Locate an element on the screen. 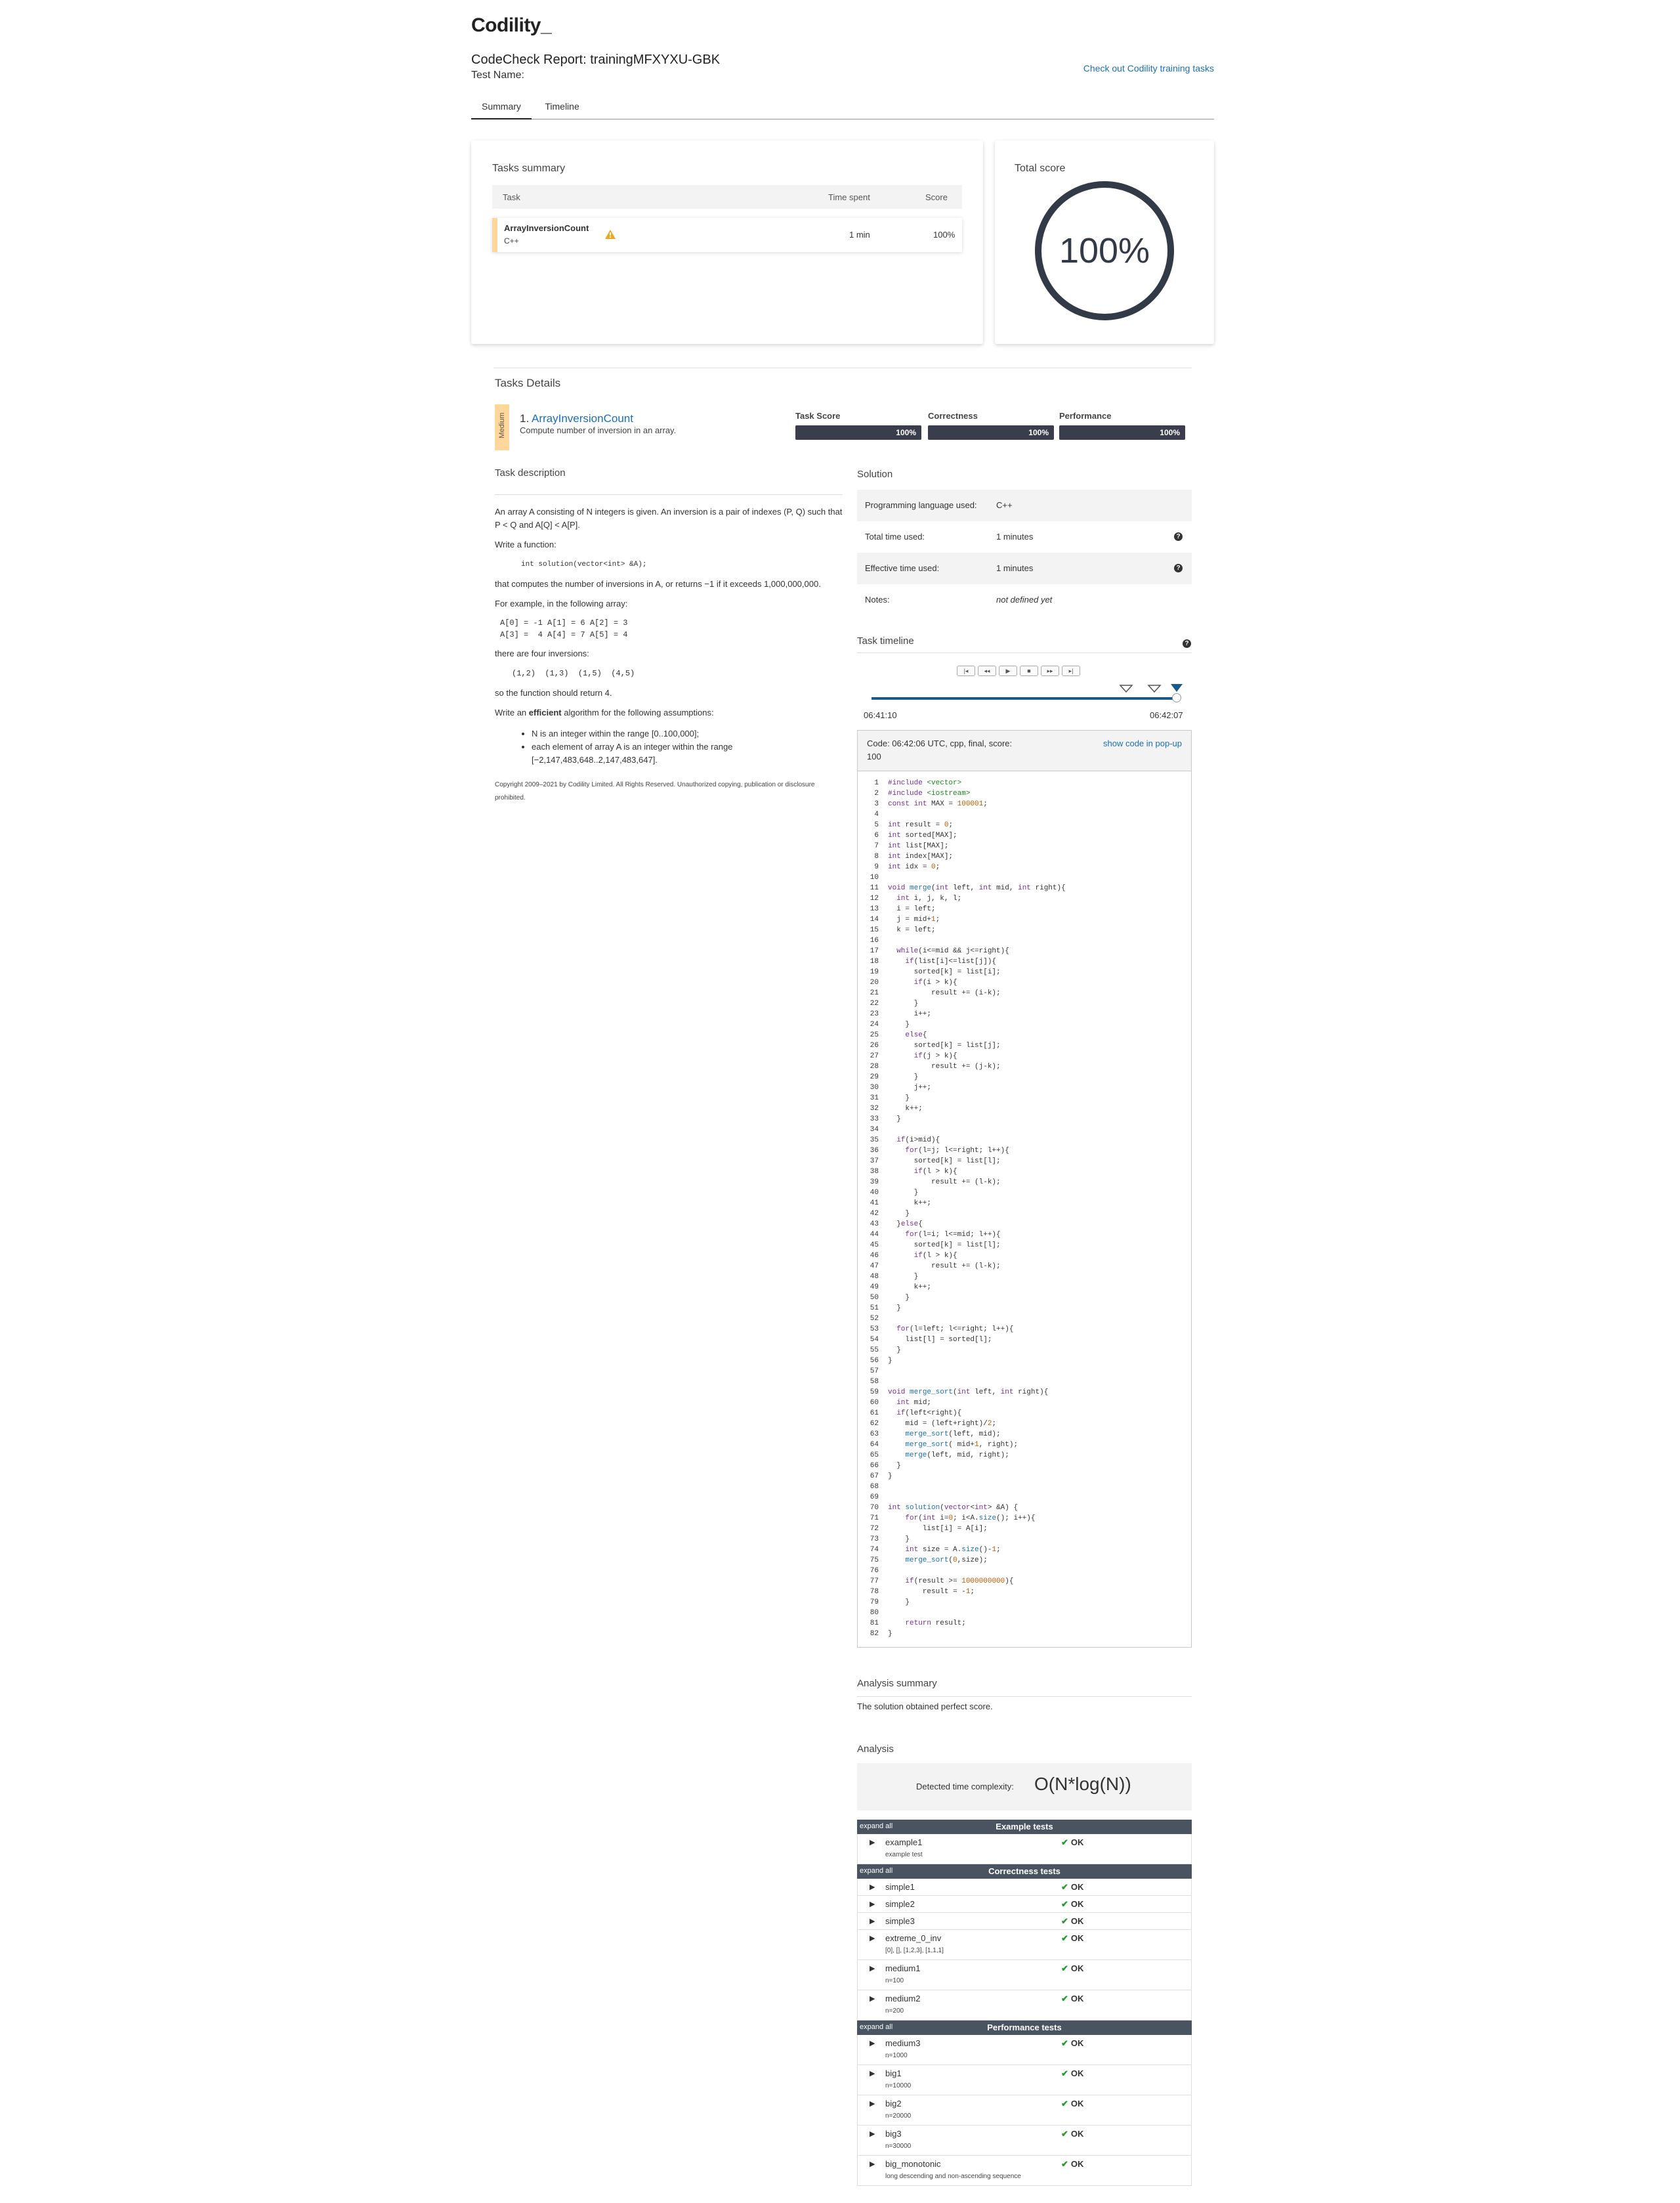  stop-icon: ■ is located at coordinates (1029, 671).